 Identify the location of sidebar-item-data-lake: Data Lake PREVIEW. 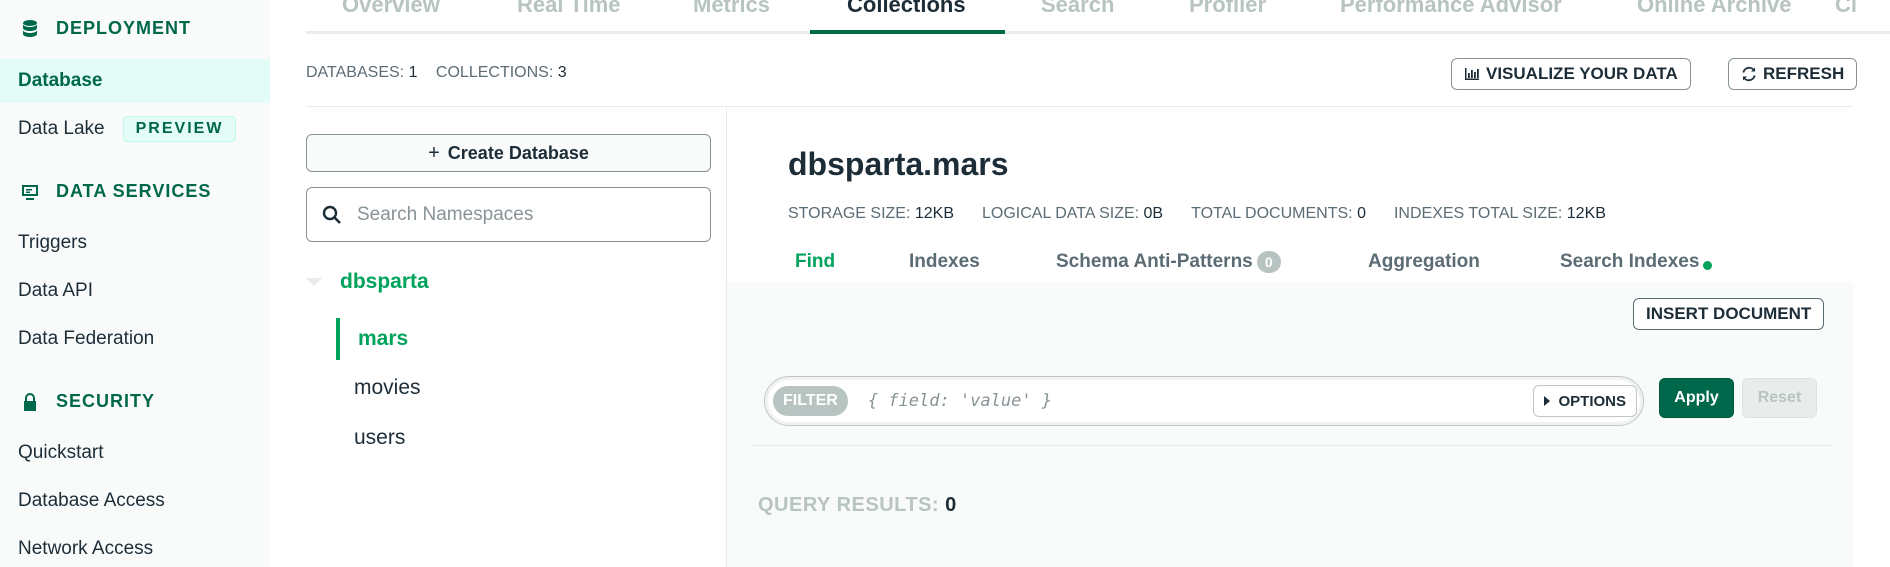
(135, 129).